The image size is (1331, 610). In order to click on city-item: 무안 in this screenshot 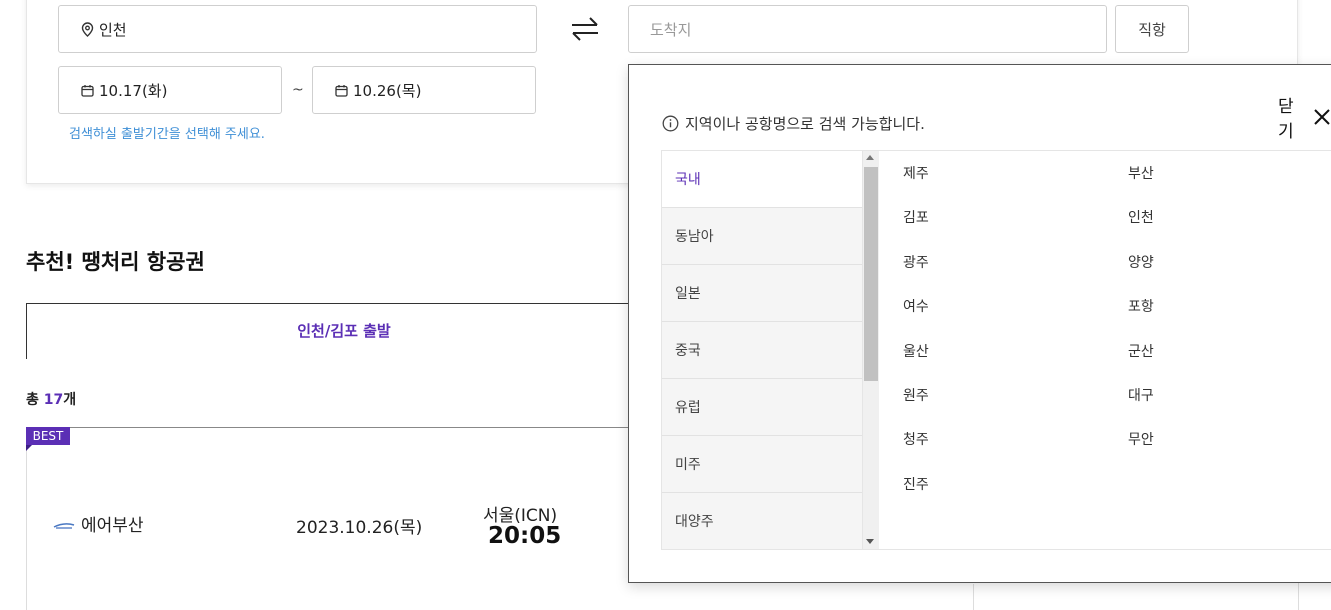, I will do `click(1141, 439)`.